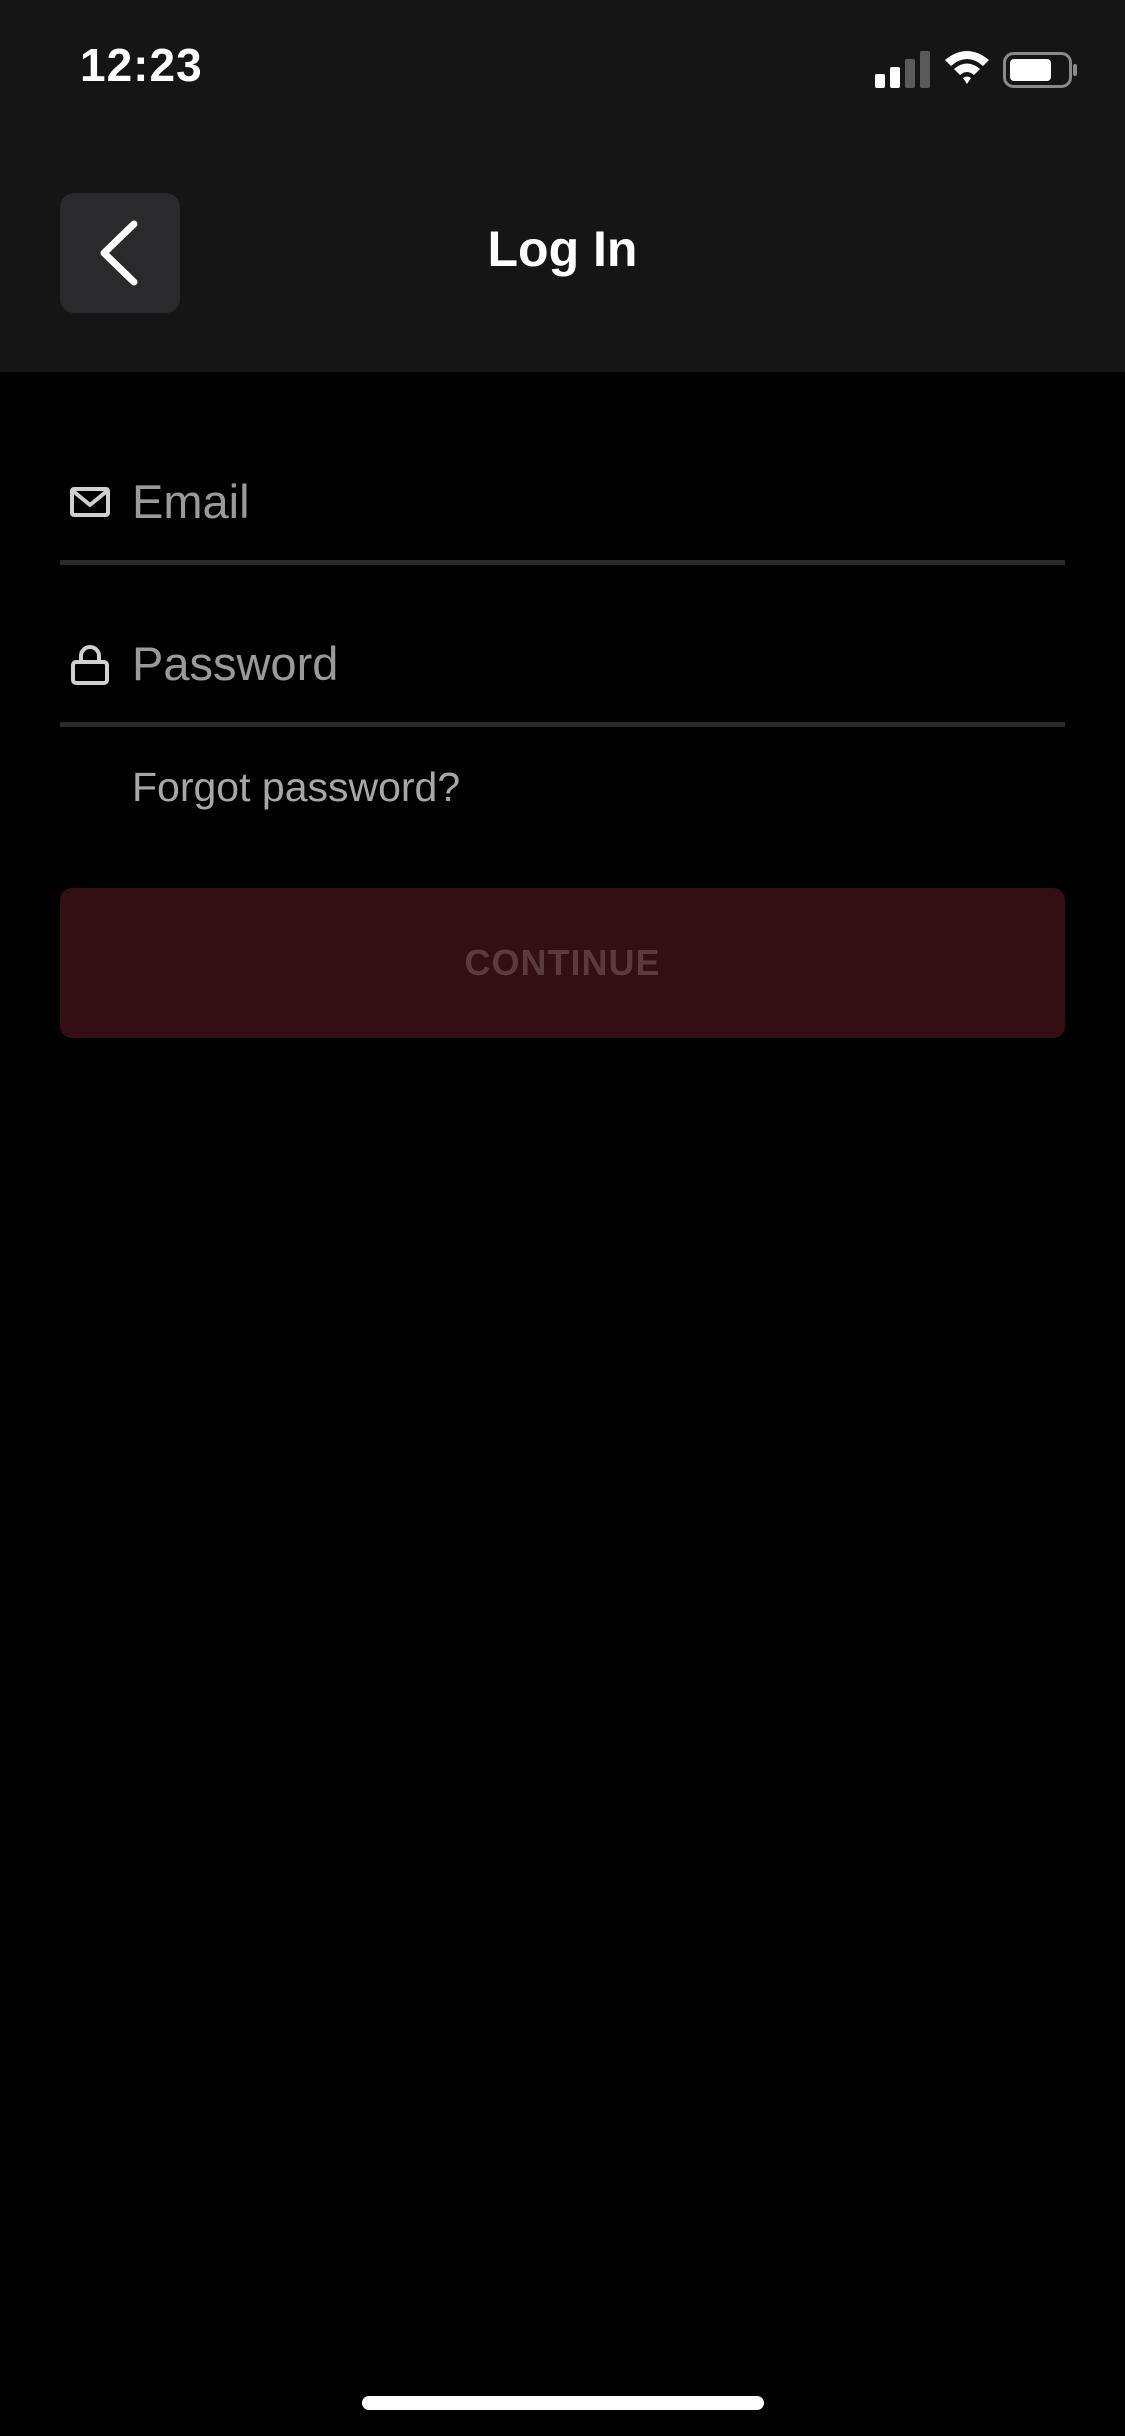  What do you see at coordinates (967, 67) in the screenshot?
I see `wifi-icon` at bounding box center [967, 67].